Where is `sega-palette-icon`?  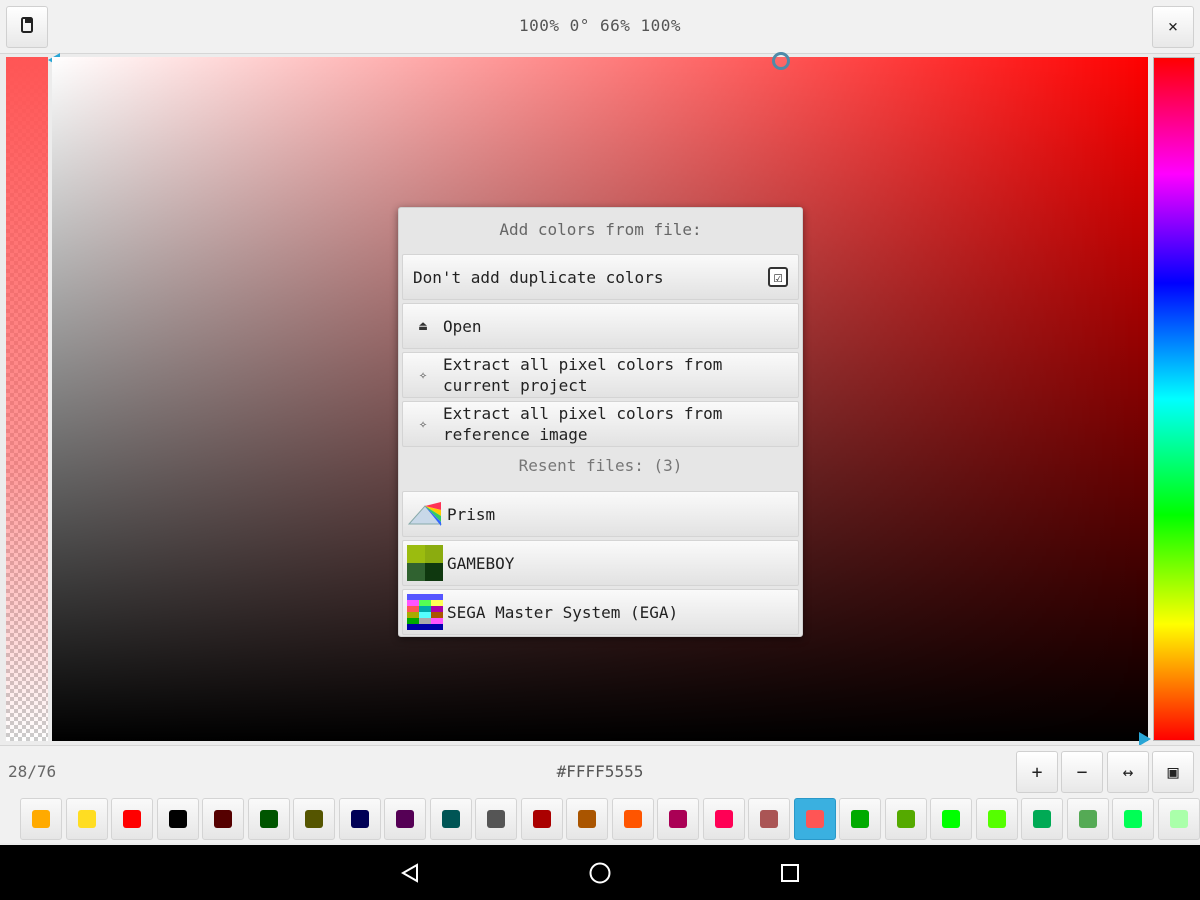 sega-palette-icon is located at coordinates (425, 612).